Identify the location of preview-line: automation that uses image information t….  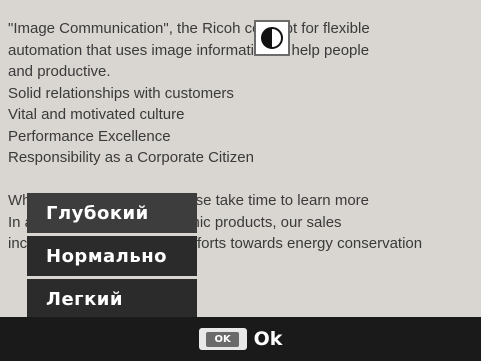
(189, 50).